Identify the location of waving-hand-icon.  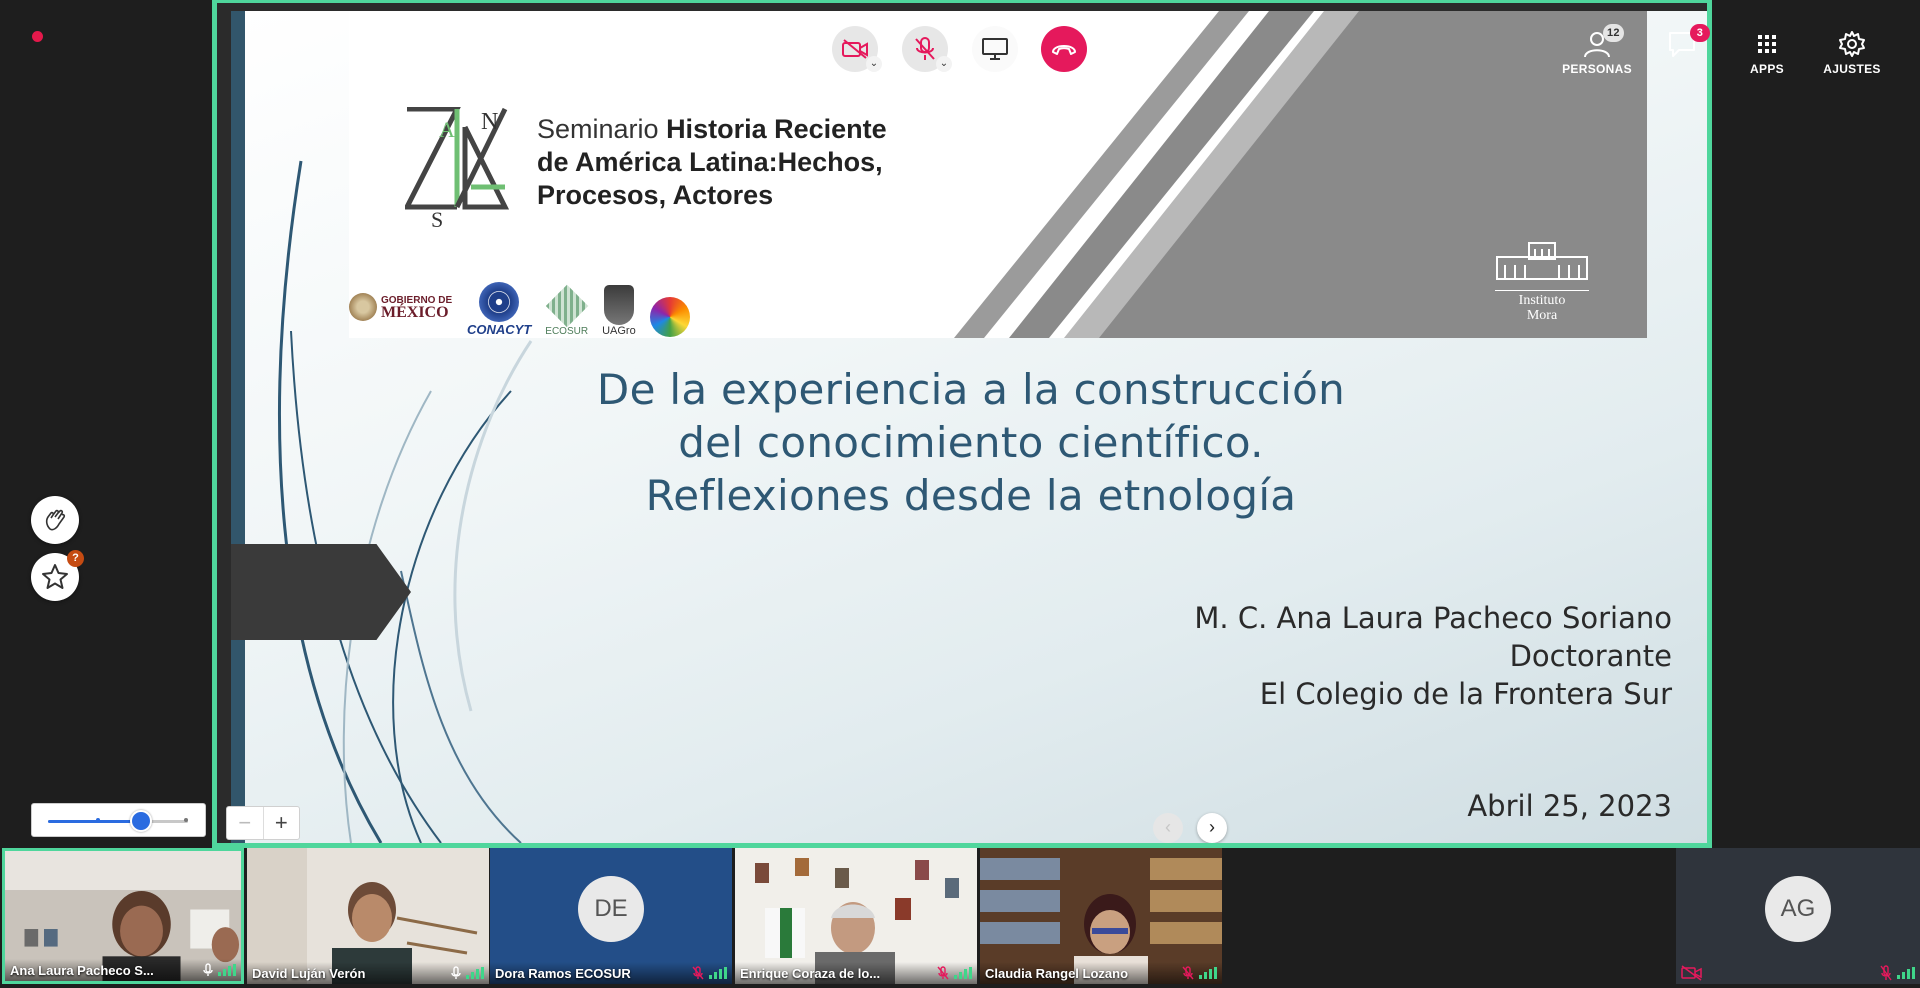
(55, 520).